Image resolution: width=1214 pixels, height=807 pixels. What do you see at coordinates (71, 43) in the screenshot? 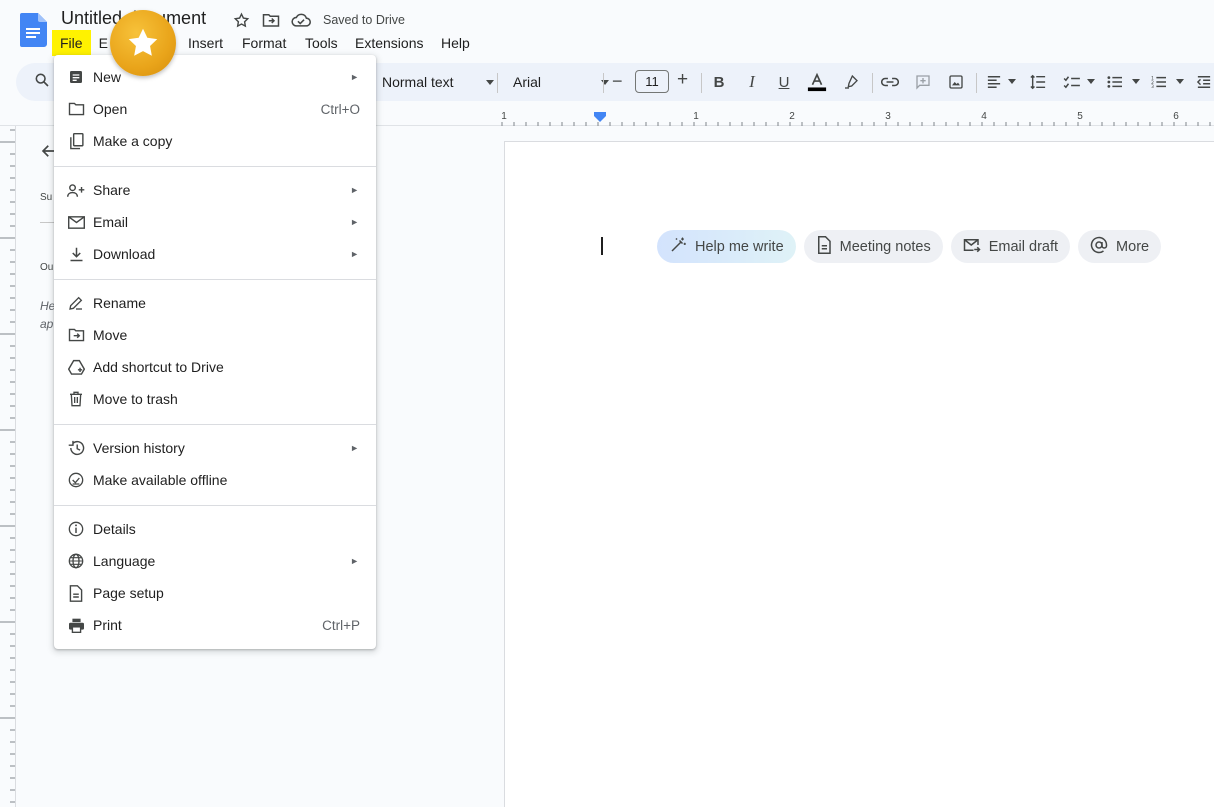
I see `menu-file: File` at bounding box center [71, 43].